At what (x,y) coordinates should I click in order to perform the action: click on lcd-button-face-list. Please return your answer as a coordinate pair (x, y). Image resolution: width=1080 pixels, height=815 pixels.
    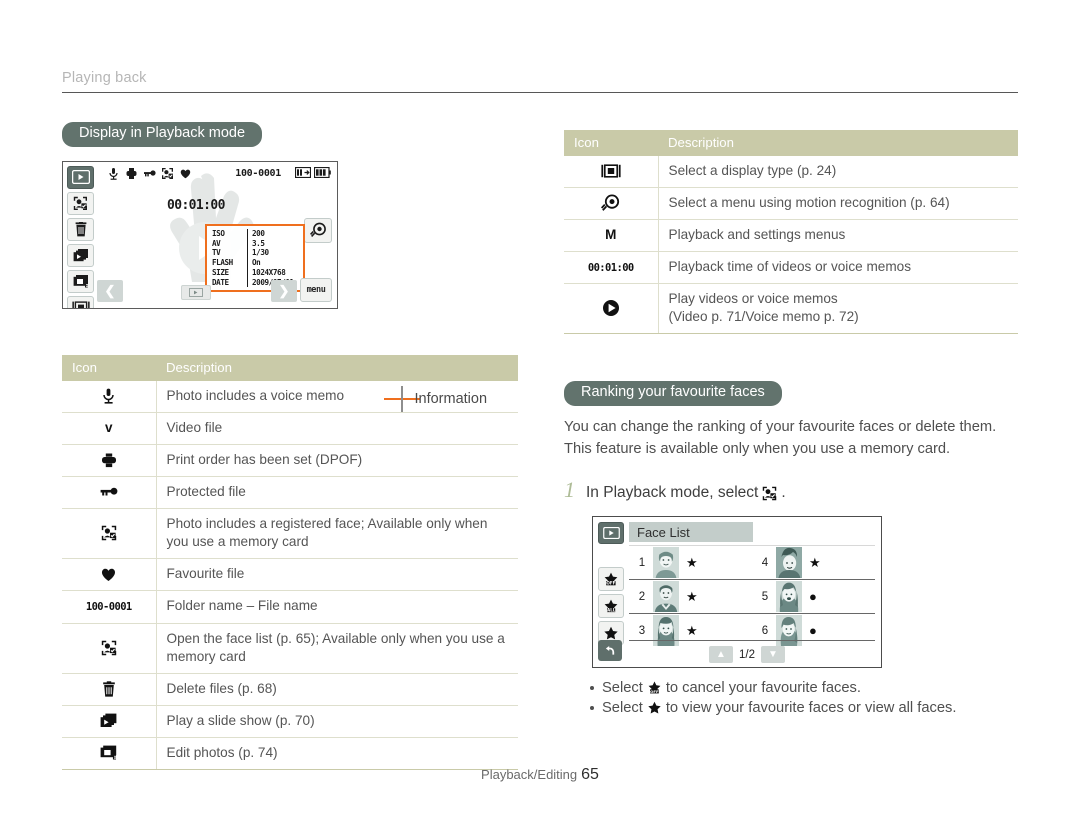
    Looking at the image, I should click on (80, 203).